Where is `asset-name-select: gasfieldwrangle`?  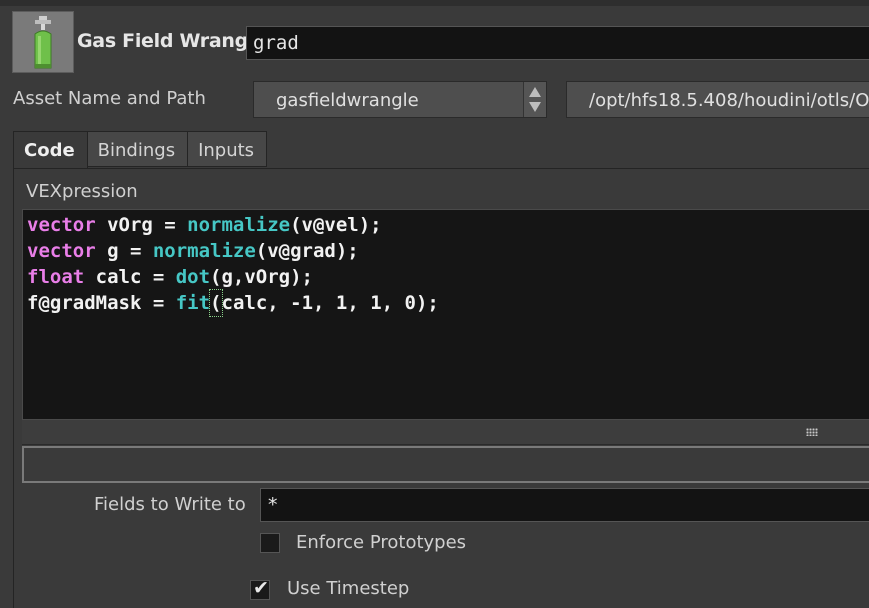 asset-name-select: gasfieldwrangle is located at coordinates (400, 99).